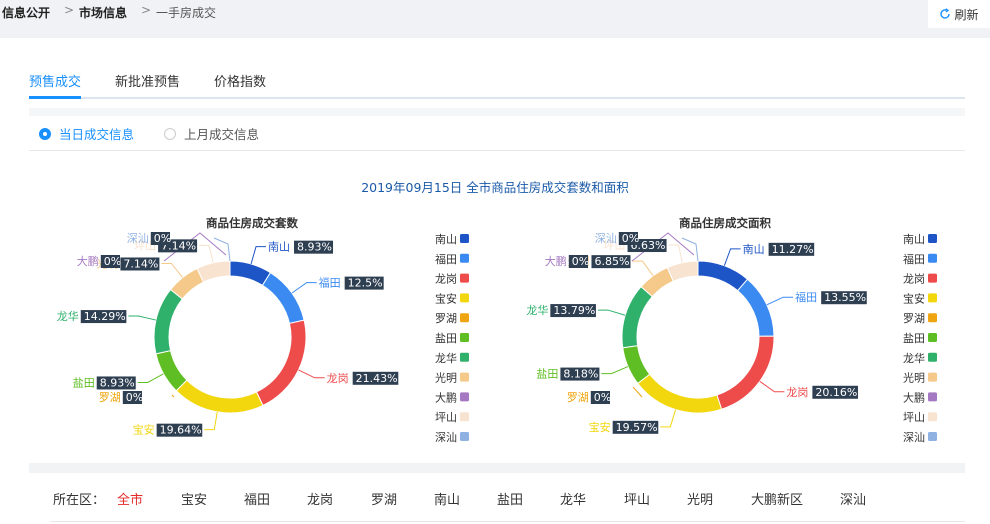 Image resolution: width=990 pixels, height=524 pixels. I want to click on district-filter-item: 全市, so click(130, 498).